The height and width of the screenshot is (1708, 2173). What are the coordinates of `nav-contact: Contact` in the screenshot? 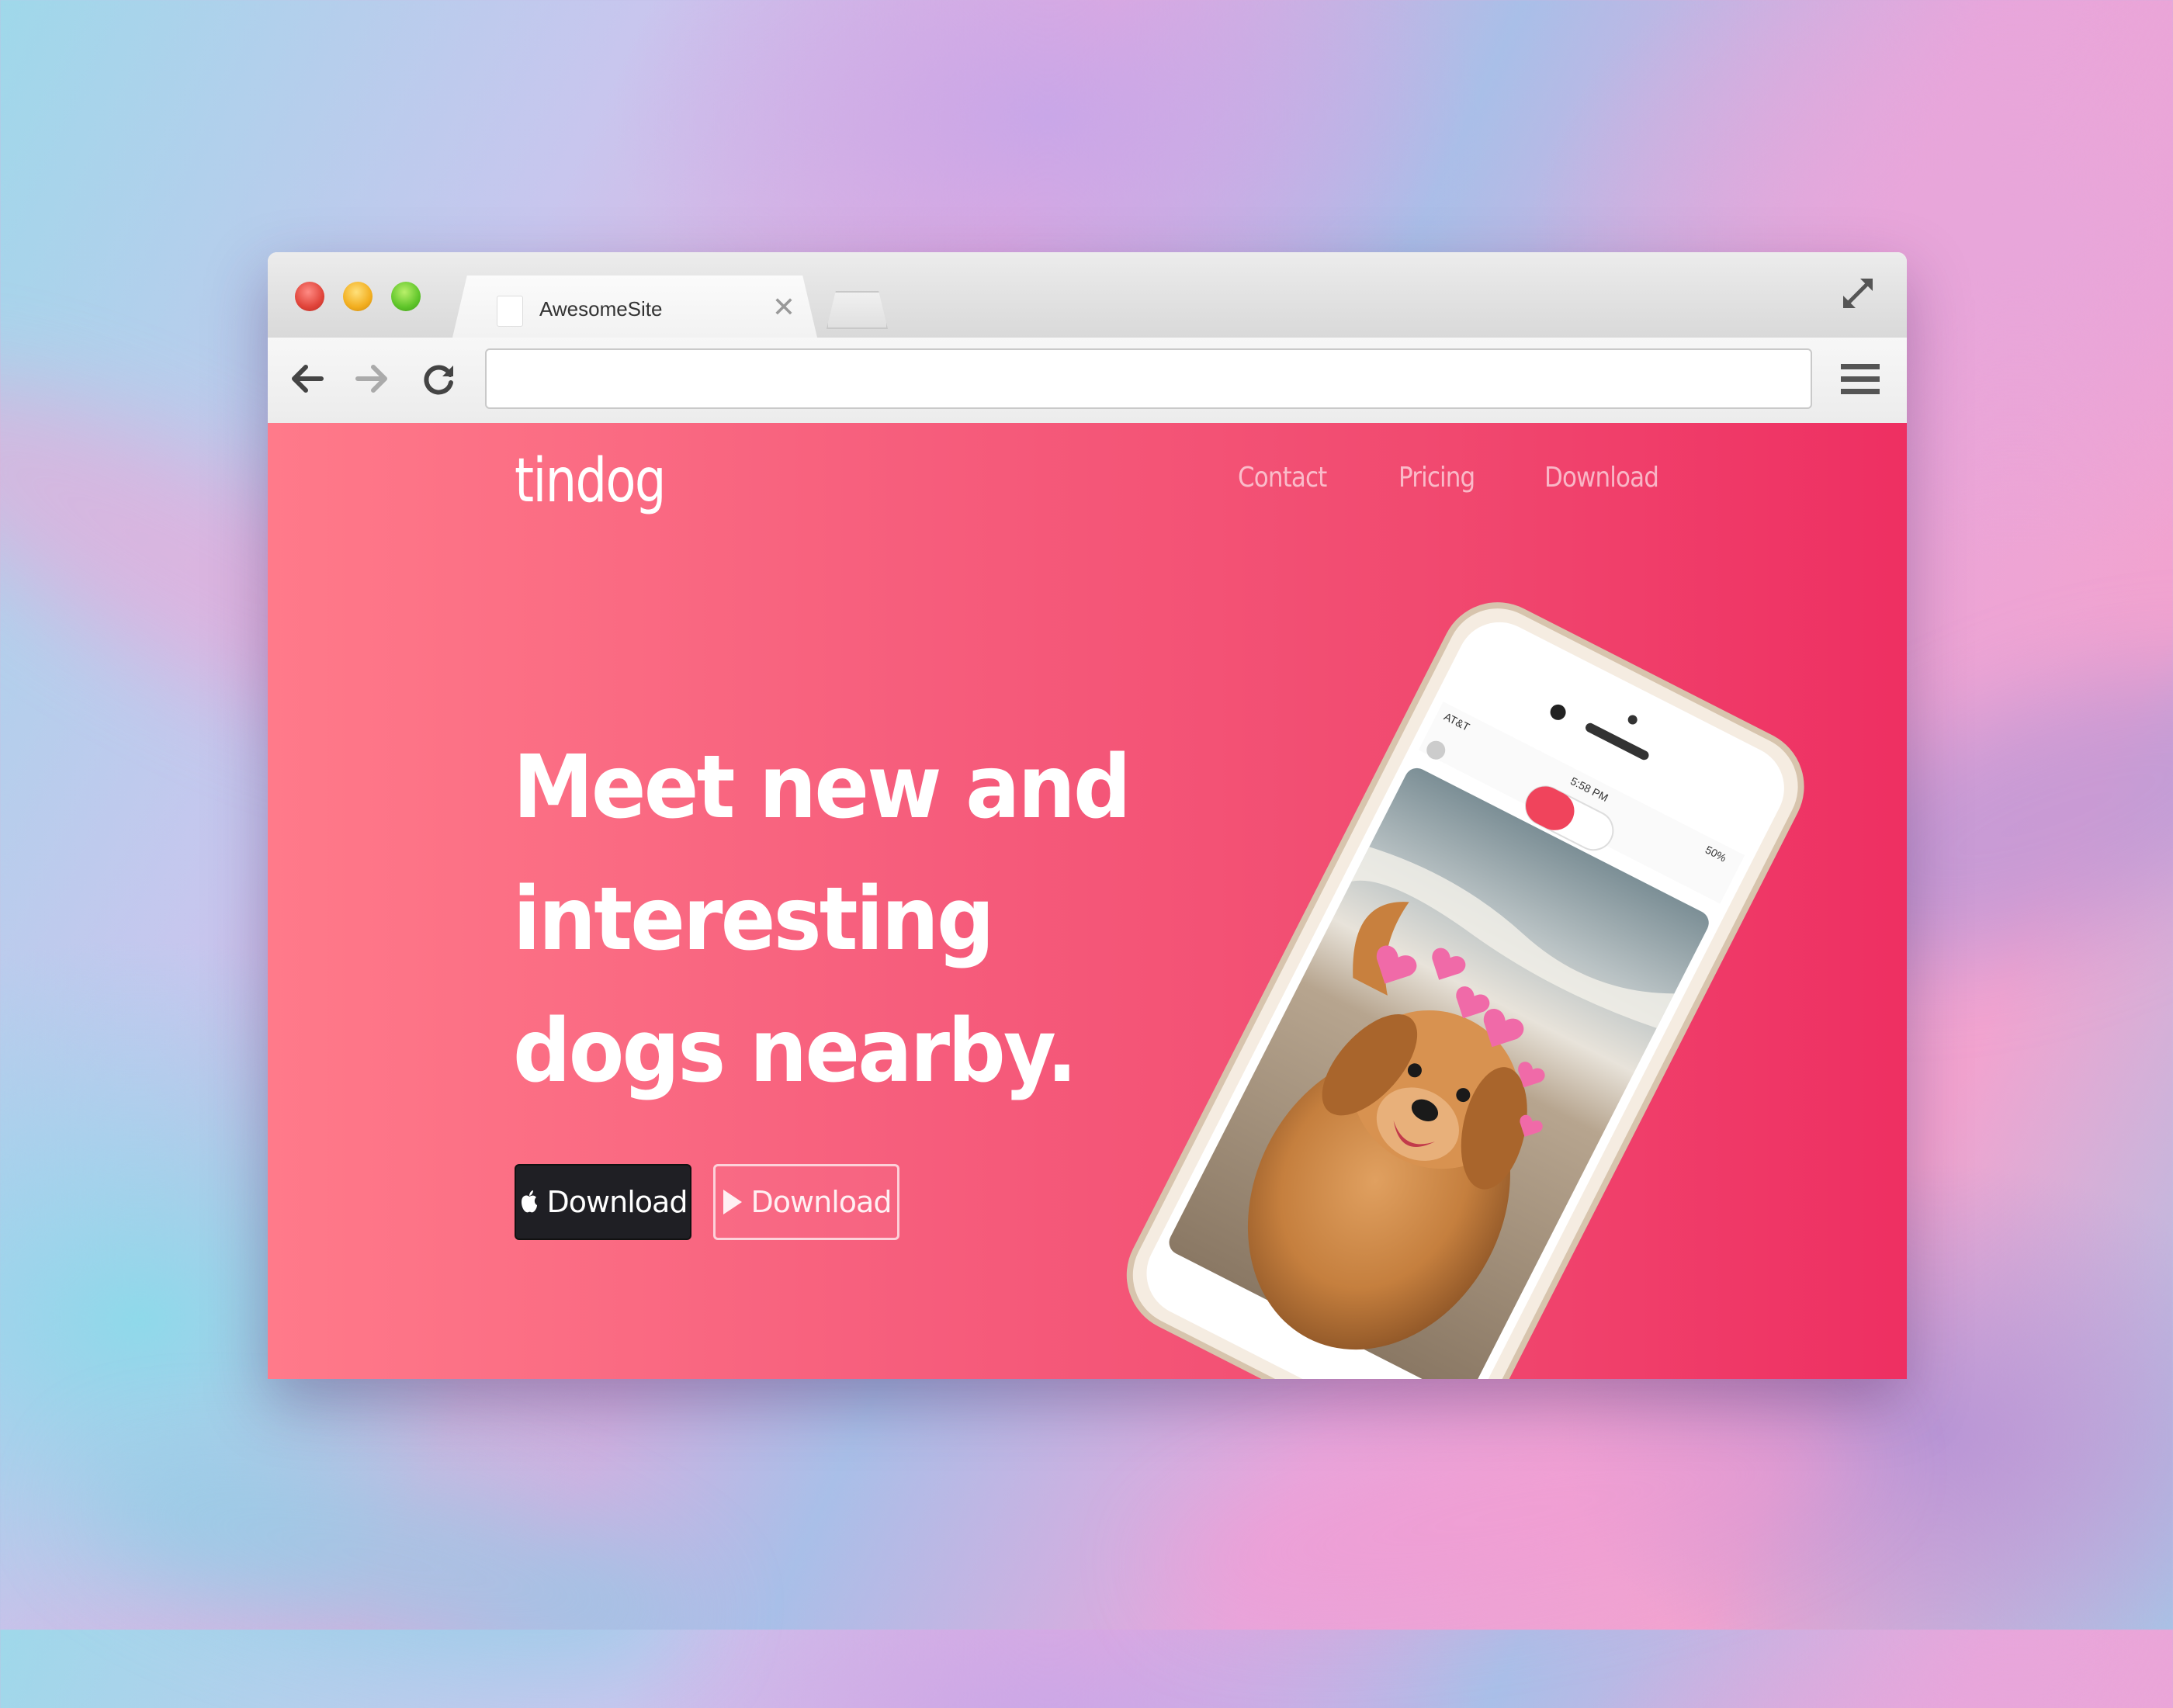 It's located at (1282, 478).